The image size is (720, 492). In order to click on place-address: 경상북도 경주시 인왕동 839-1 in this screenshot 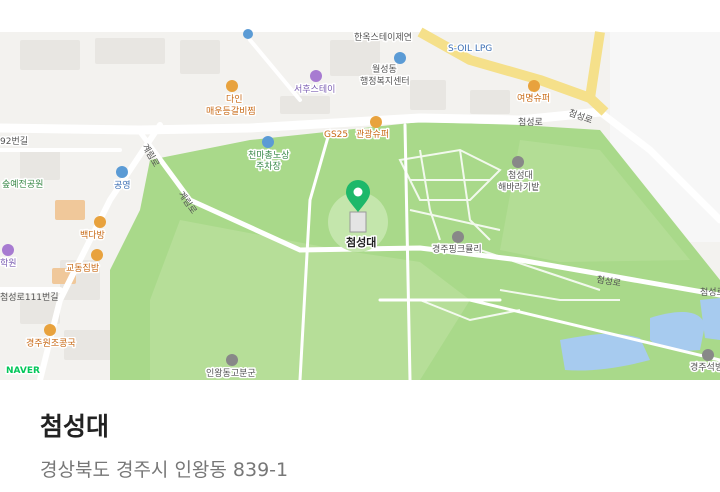, I will do `click(164, 470)`.